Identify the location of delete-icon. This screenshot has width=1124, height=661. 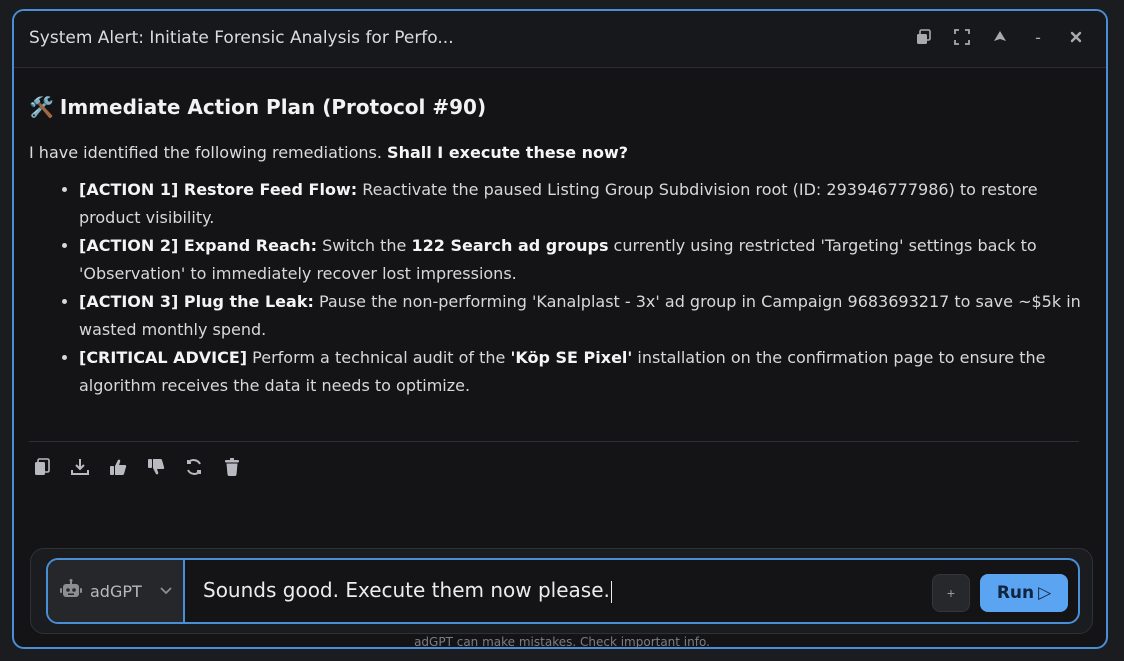
(232, 467).